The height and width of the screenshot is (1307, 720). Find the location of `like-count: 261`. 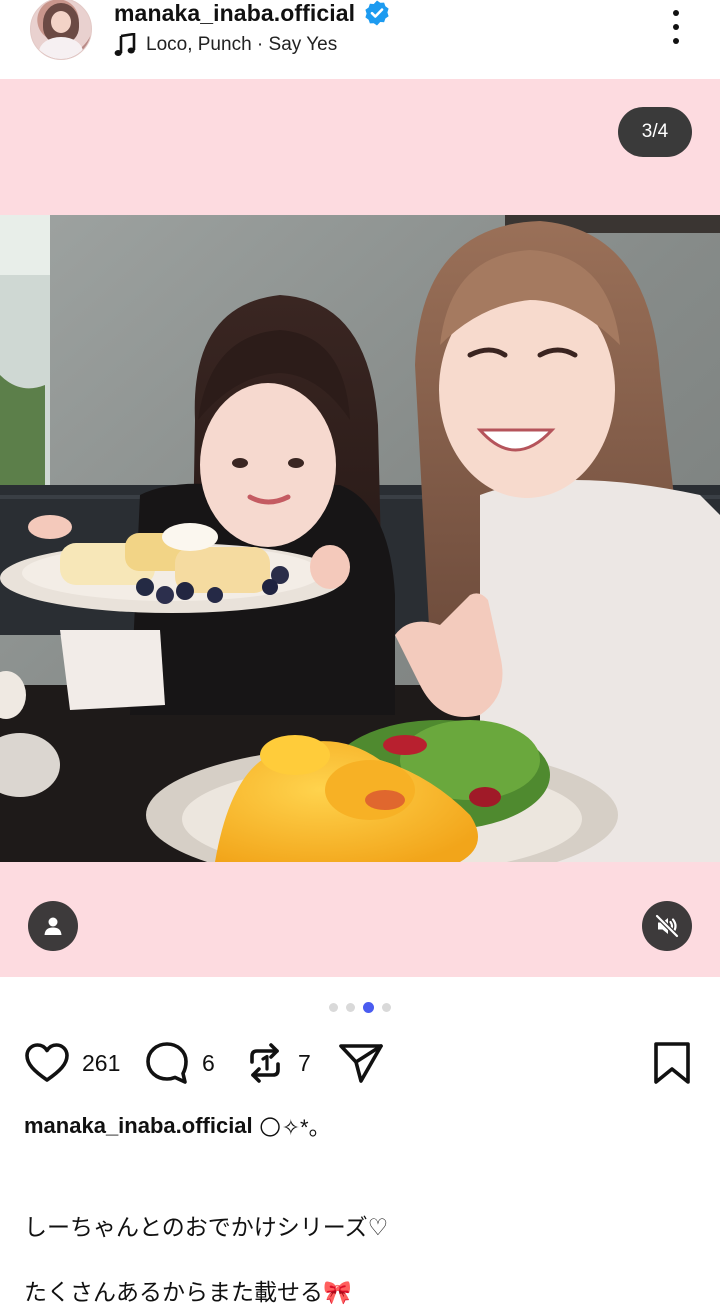

like-count: 261 is located at coordinates (101, 1062).